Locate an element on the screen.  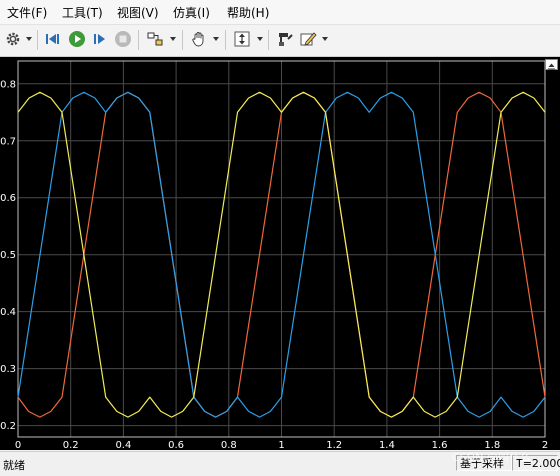
menu-file: 文件(F) is located at coordinates (27, 12).